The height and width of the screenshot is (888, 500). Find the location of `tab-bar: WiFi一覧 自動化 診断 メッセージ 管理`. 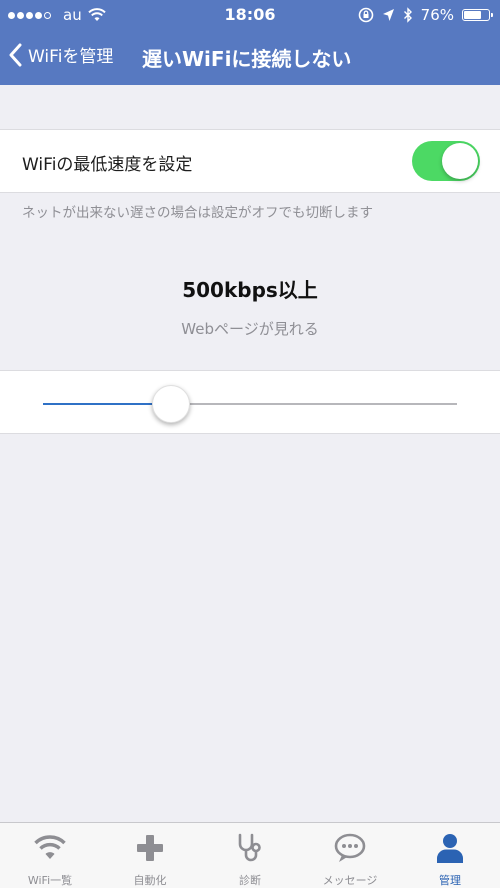

tab-bar: WiFi一覧 自動化 診断 メッセージ 管理 is located at coordinates (250, 855).